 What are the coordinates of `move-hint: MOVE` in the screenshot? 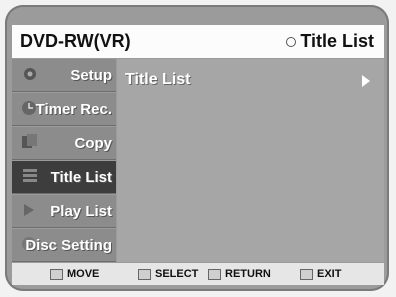 It's located at (74, 274).